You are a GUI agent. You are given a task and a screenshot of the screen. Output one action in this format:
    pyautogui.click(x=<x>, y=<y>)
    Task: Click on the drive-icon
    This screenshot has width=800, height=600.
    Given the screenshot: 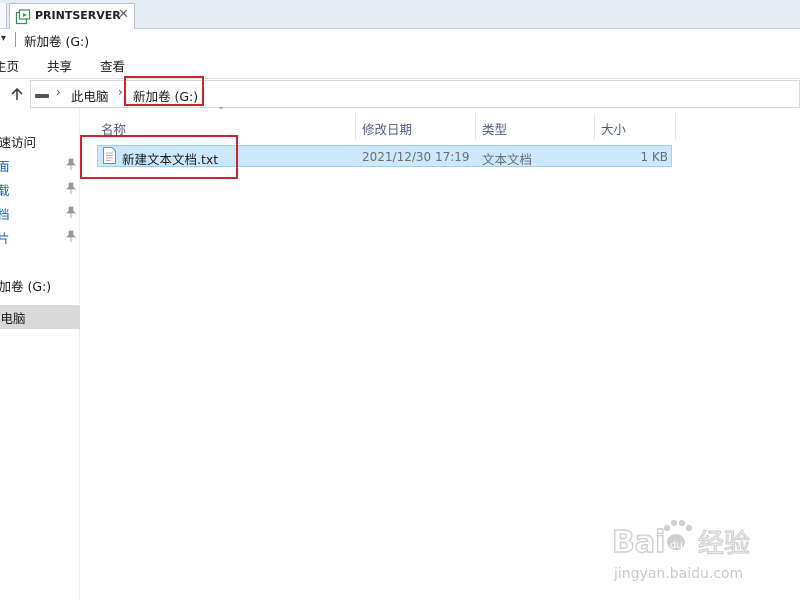 What is the action you would take?
    pyautogui.click(x=42, y=96)
    